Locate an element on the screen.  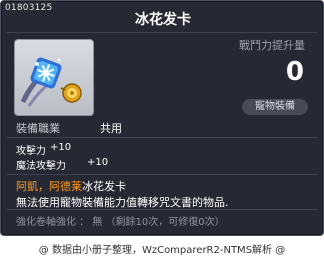
item-icon-frame is located at coordinates (54, 77).